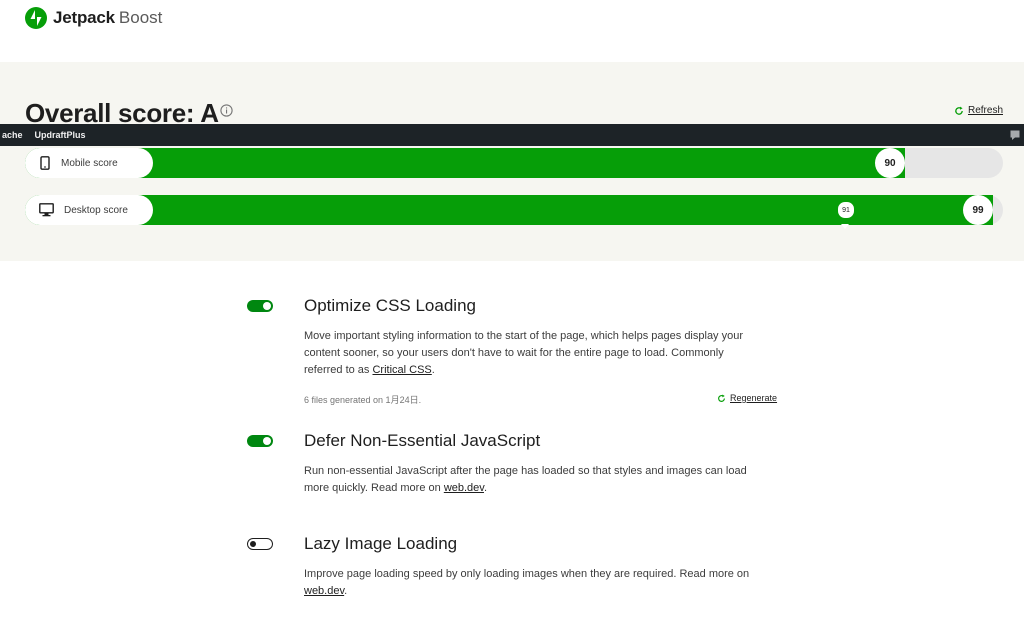 Image resolution: width=1024 pixels, height=626 pixels. What do you see at coordinates (12, 135) in the screenshot?
I see `admin-bar-item-cache: ache` at bounding box center [12, 135].